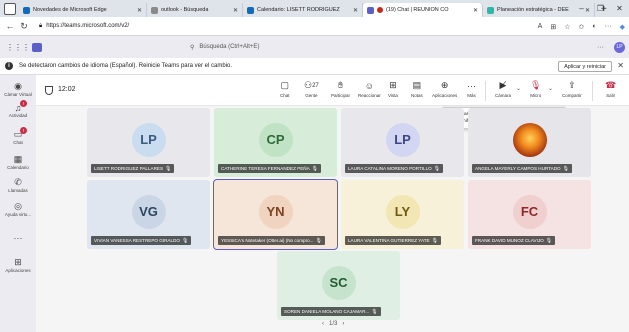 The width and height of the screenshot is (629, 332). I want to click on avatar: LP, so click(619, 47).